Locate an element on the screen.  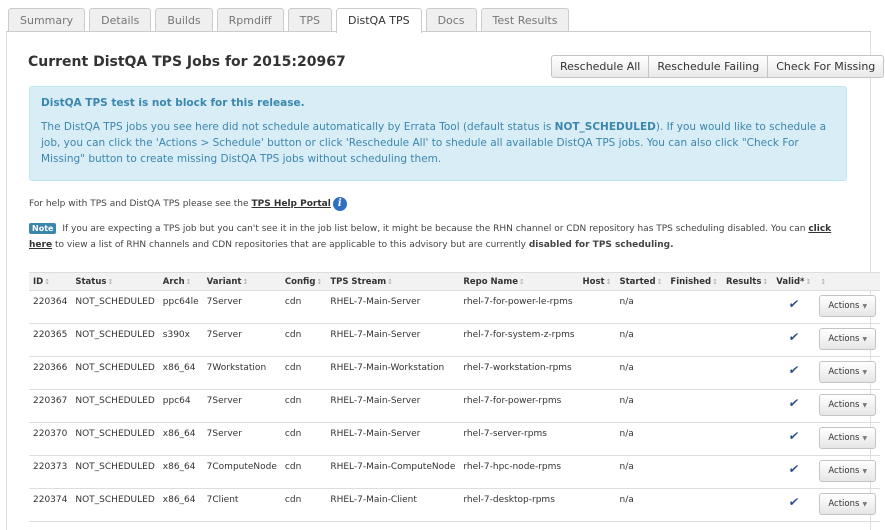
column-header-id: ID↕ is located at coordinates (50, 281).